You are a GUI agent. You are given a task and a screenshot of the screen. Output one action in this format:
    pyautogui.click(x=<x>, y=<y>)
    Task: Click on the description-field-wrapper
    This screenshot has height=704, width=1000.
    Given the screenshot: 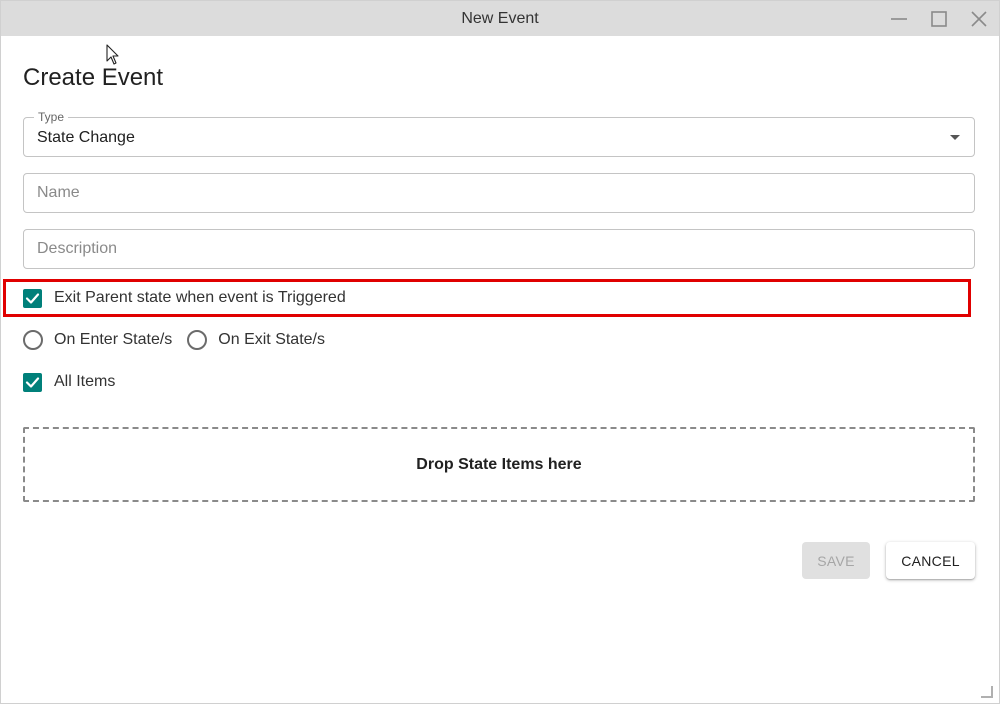 What is the action you would take?
    pyautogui.click(x=499, y=249)
    